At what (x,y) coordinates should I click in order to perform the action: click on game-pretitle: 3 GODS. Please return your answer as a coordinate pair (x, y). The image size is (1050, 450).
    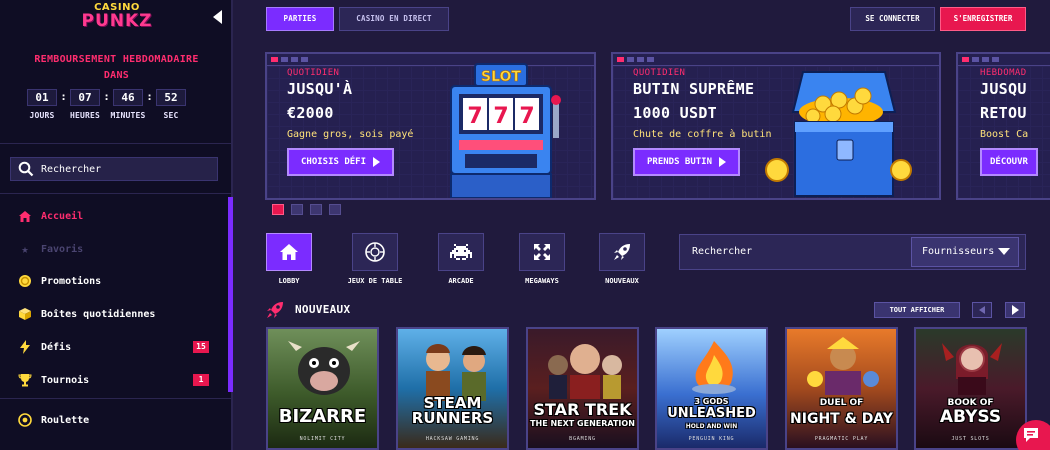
    Looking at the image, I should click on (711, 401).